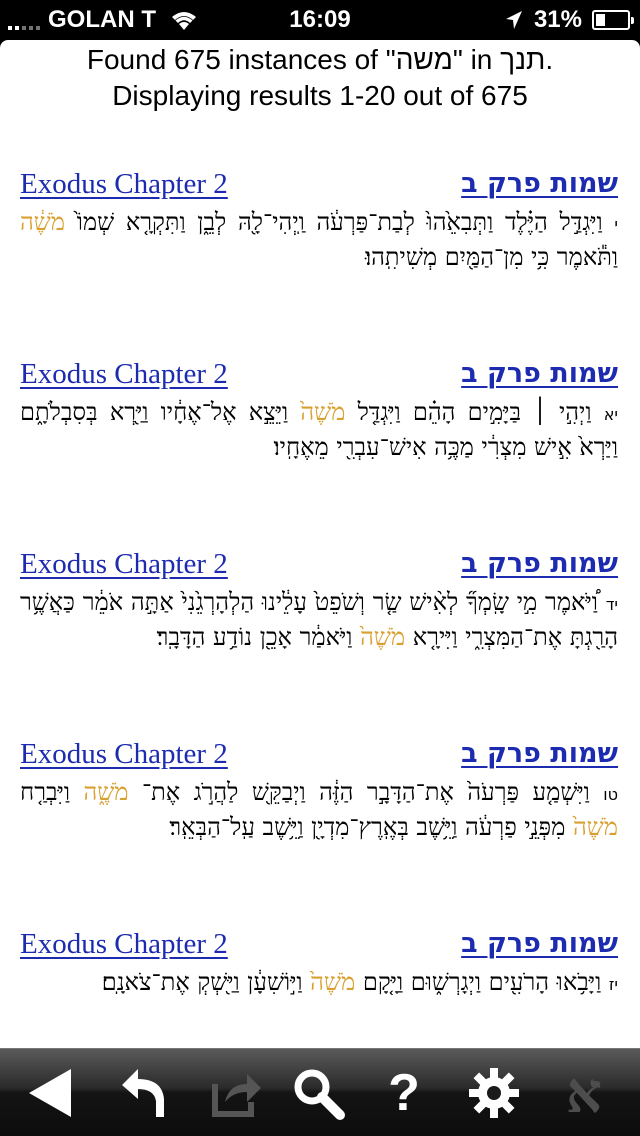  I want to click on search-button, so click(318, 1093).